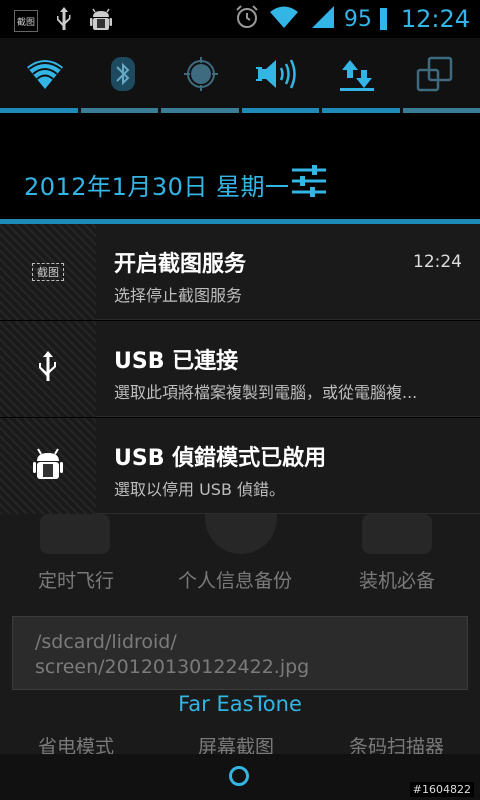 Image resolution: width=480 pixels, height=800 pixels. I want to click on sound-icon, so click(279, 76).